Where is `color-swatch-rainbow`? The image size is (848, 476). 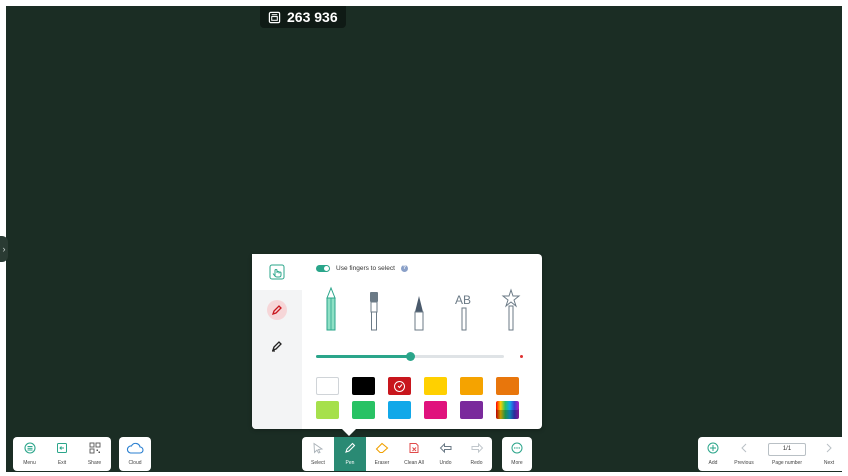 color-swatch-rainbow is located at coordinates (507, 410).